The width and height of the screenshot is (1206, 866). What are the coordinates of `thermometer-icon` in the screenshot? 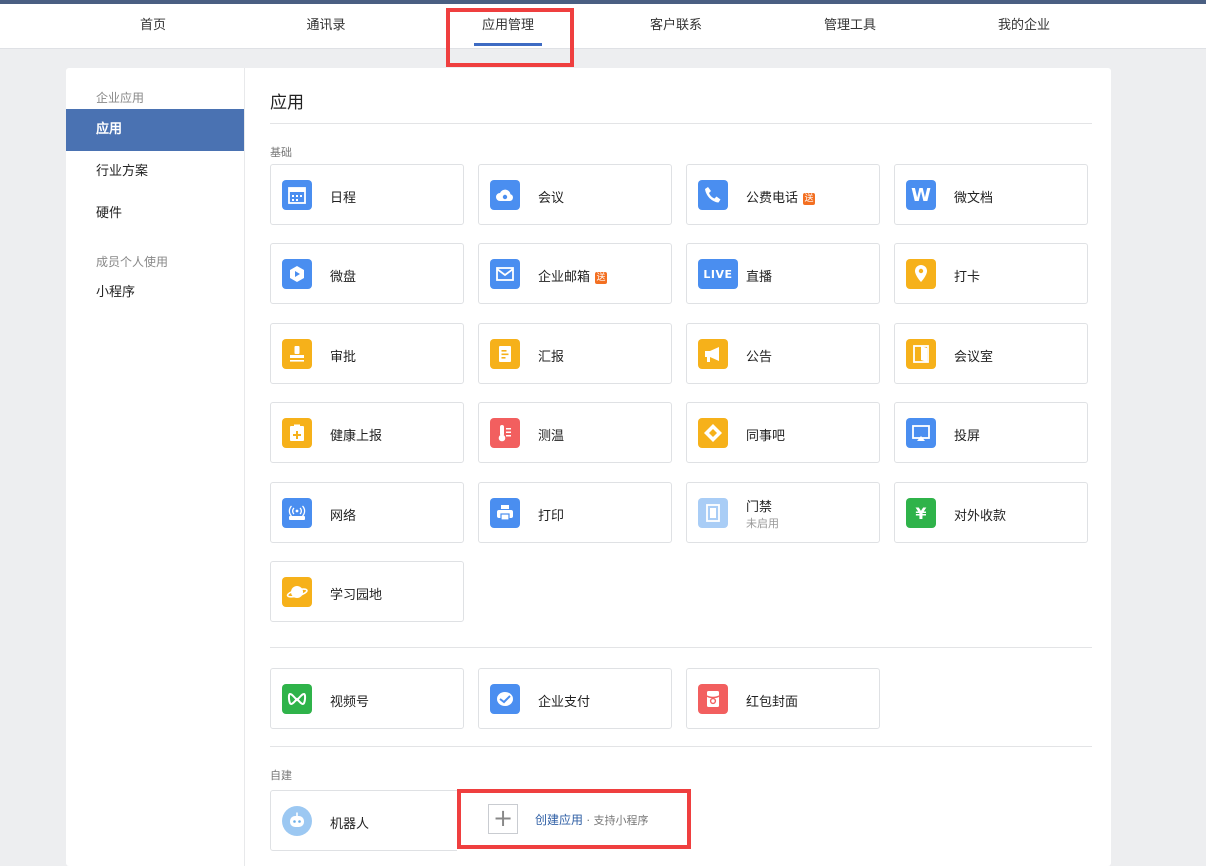 It's located at (505, 433).